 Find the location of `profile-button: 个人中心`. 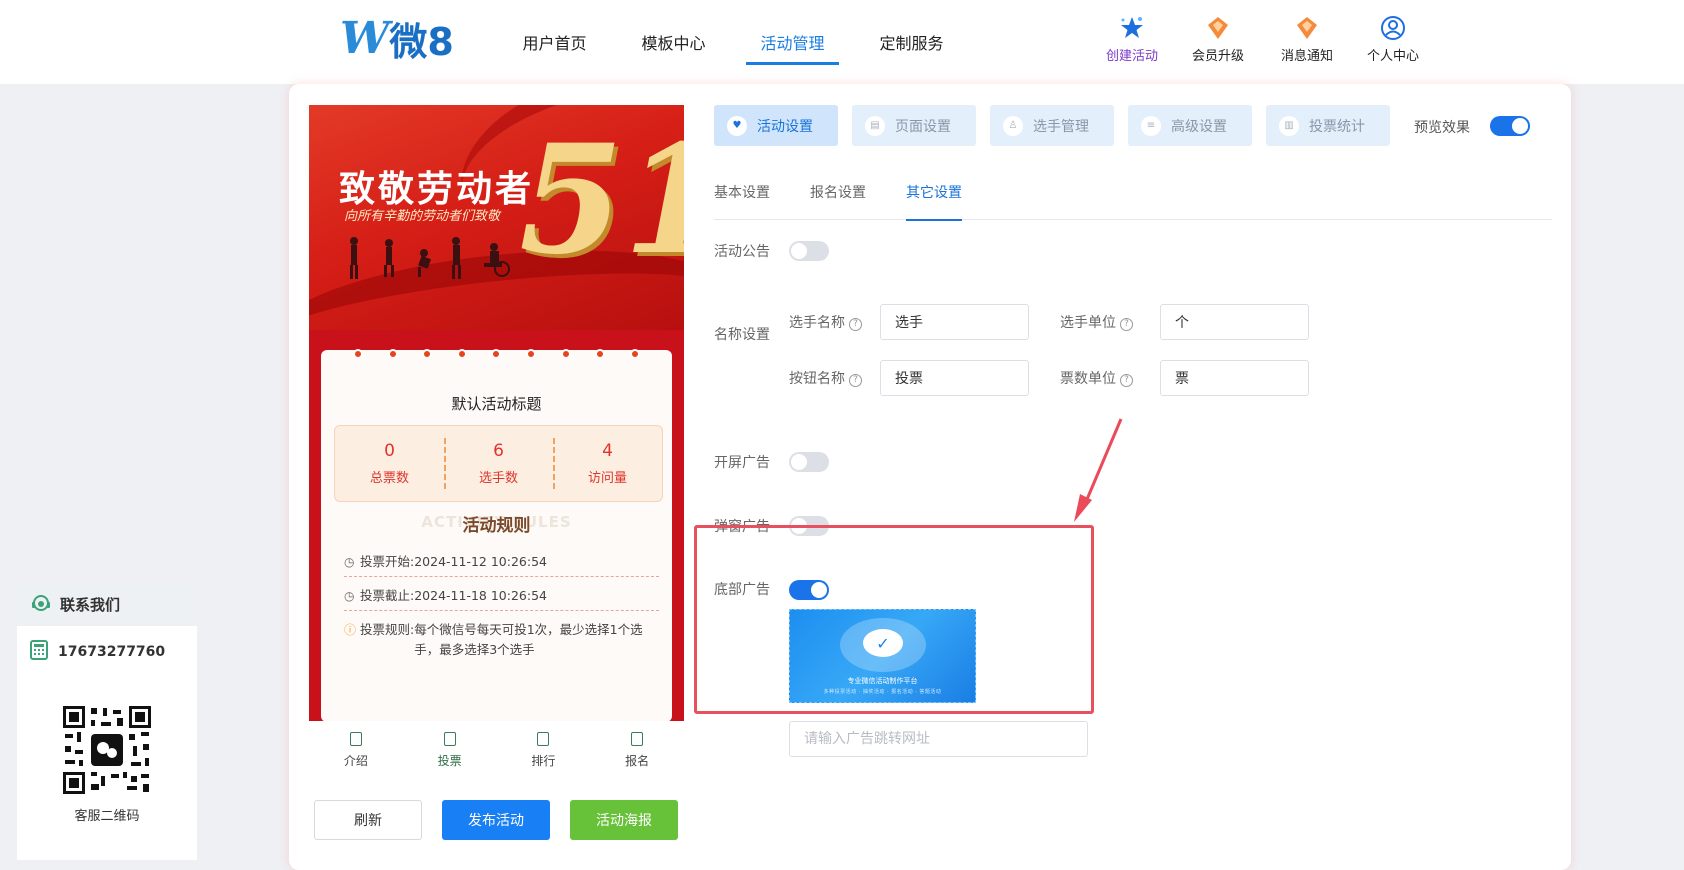

profile-button: 个人中心 is located at coordinates (1393, 39).